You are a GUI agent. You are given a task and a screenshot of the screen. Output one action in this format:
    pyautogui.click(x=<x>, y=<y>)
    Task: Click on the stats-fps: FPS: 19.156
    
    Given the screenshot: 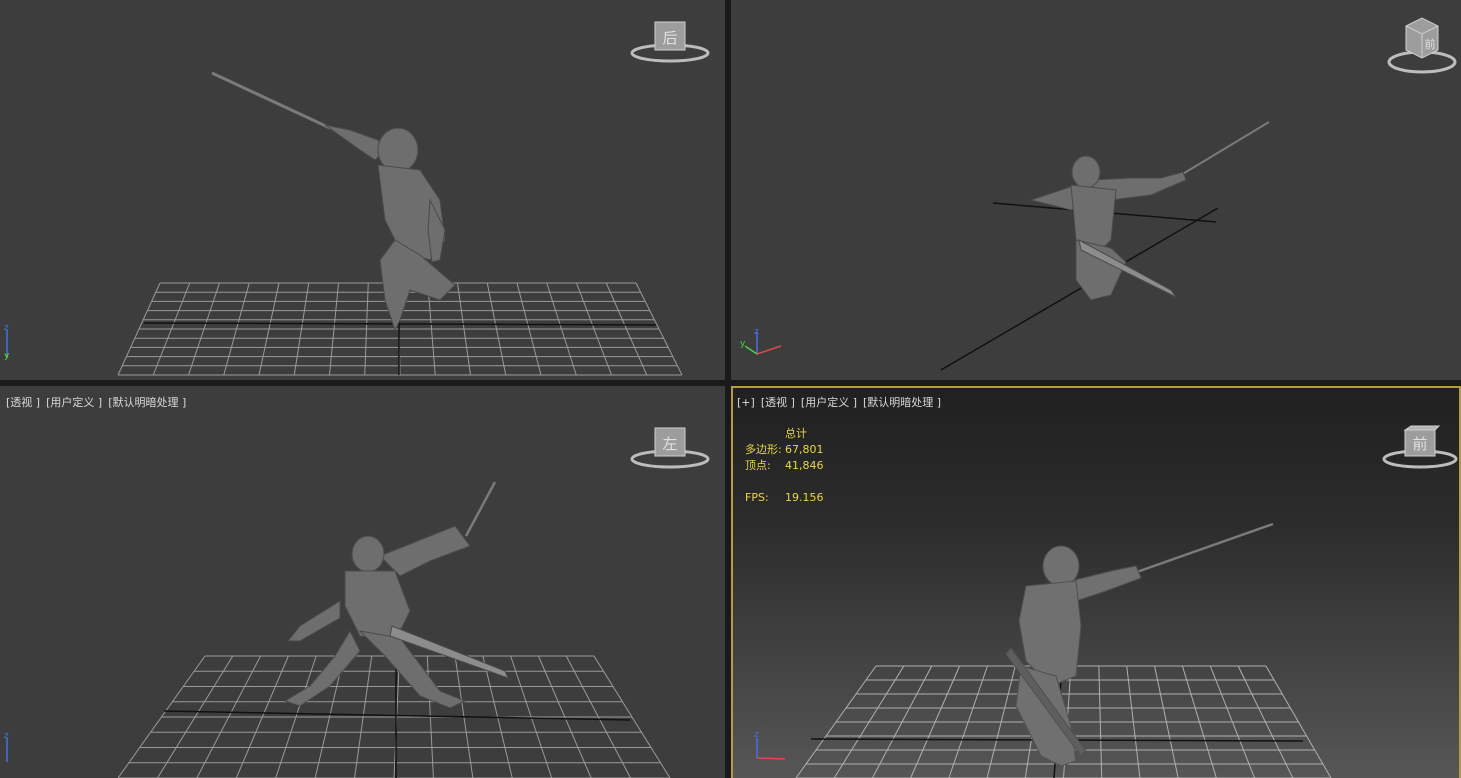 What is the action you would take?
    pyautogui.click(x=784, y=498)
    